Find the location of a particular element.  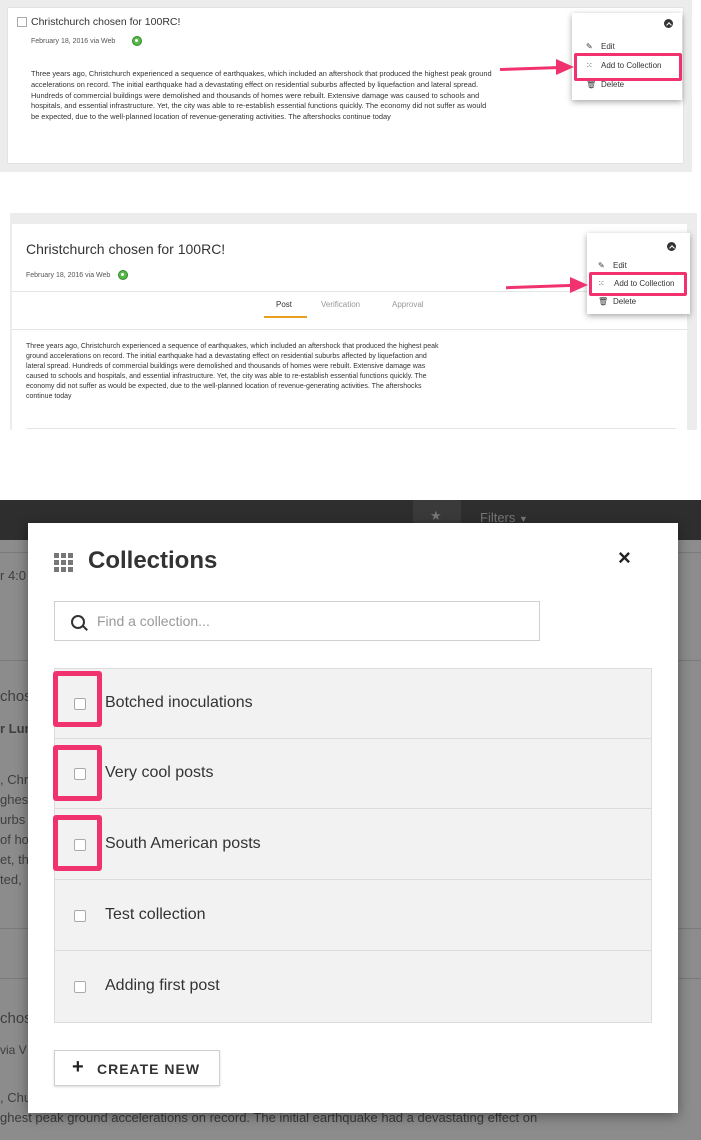

background-text: ghes is located at coordinates (14, 799).